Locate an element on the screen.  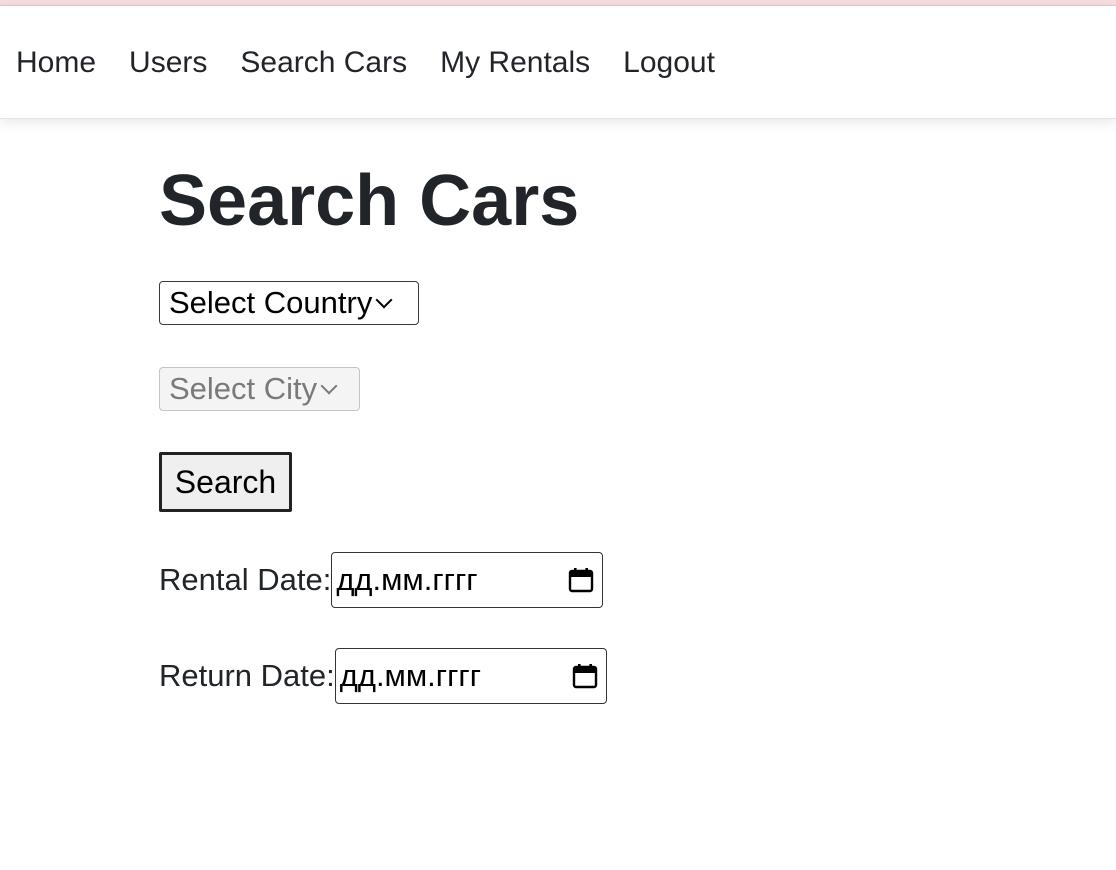
return-date-input: дд.мм.гггг is located at coordinates (470, 676).